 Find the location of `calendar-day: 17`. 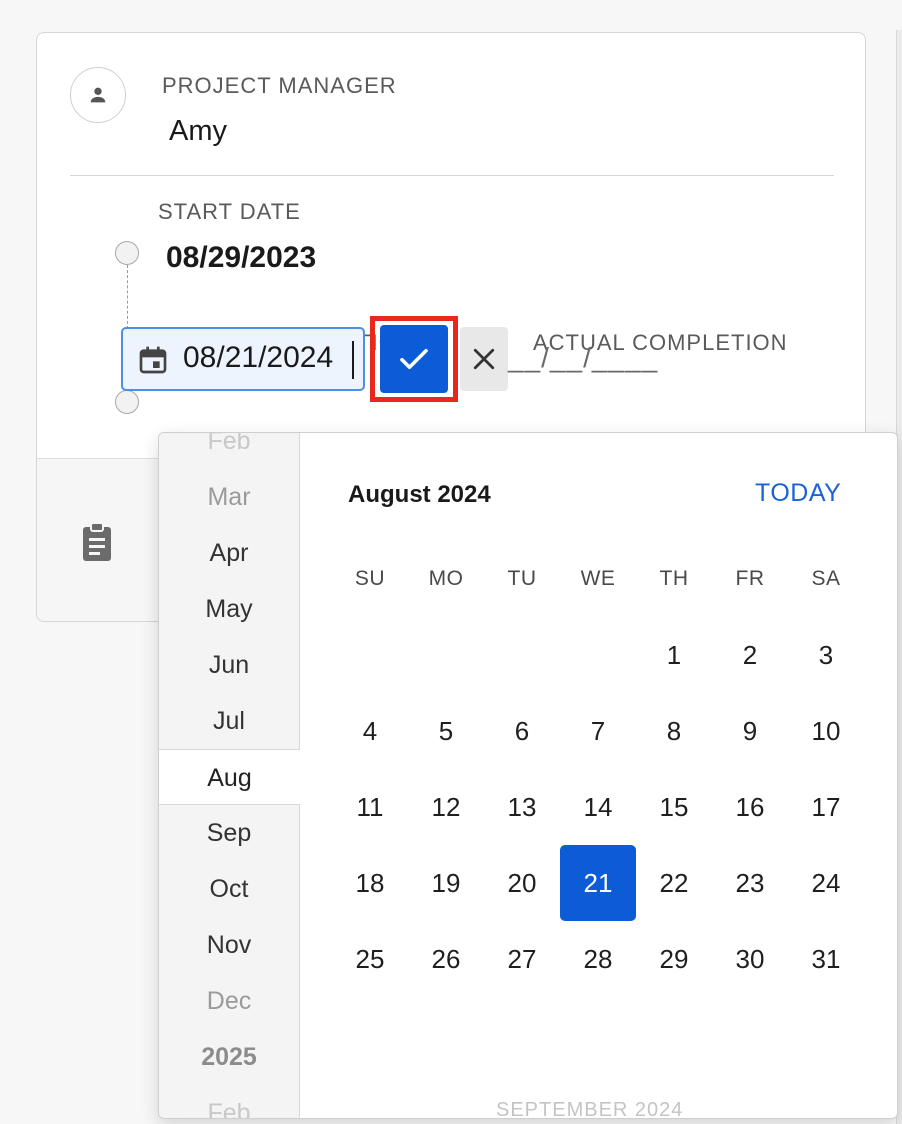

calendar-day: 17 is located at coordinates (826, 807).